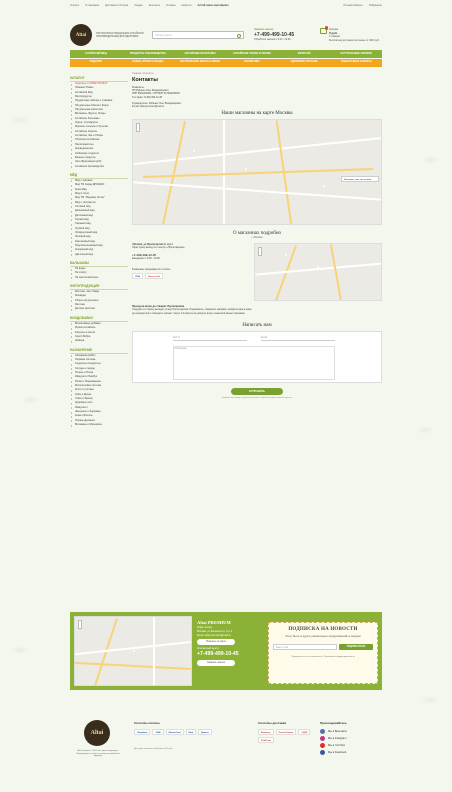  I want to click on search-input: Что вы хотите?, so click(198, 35).